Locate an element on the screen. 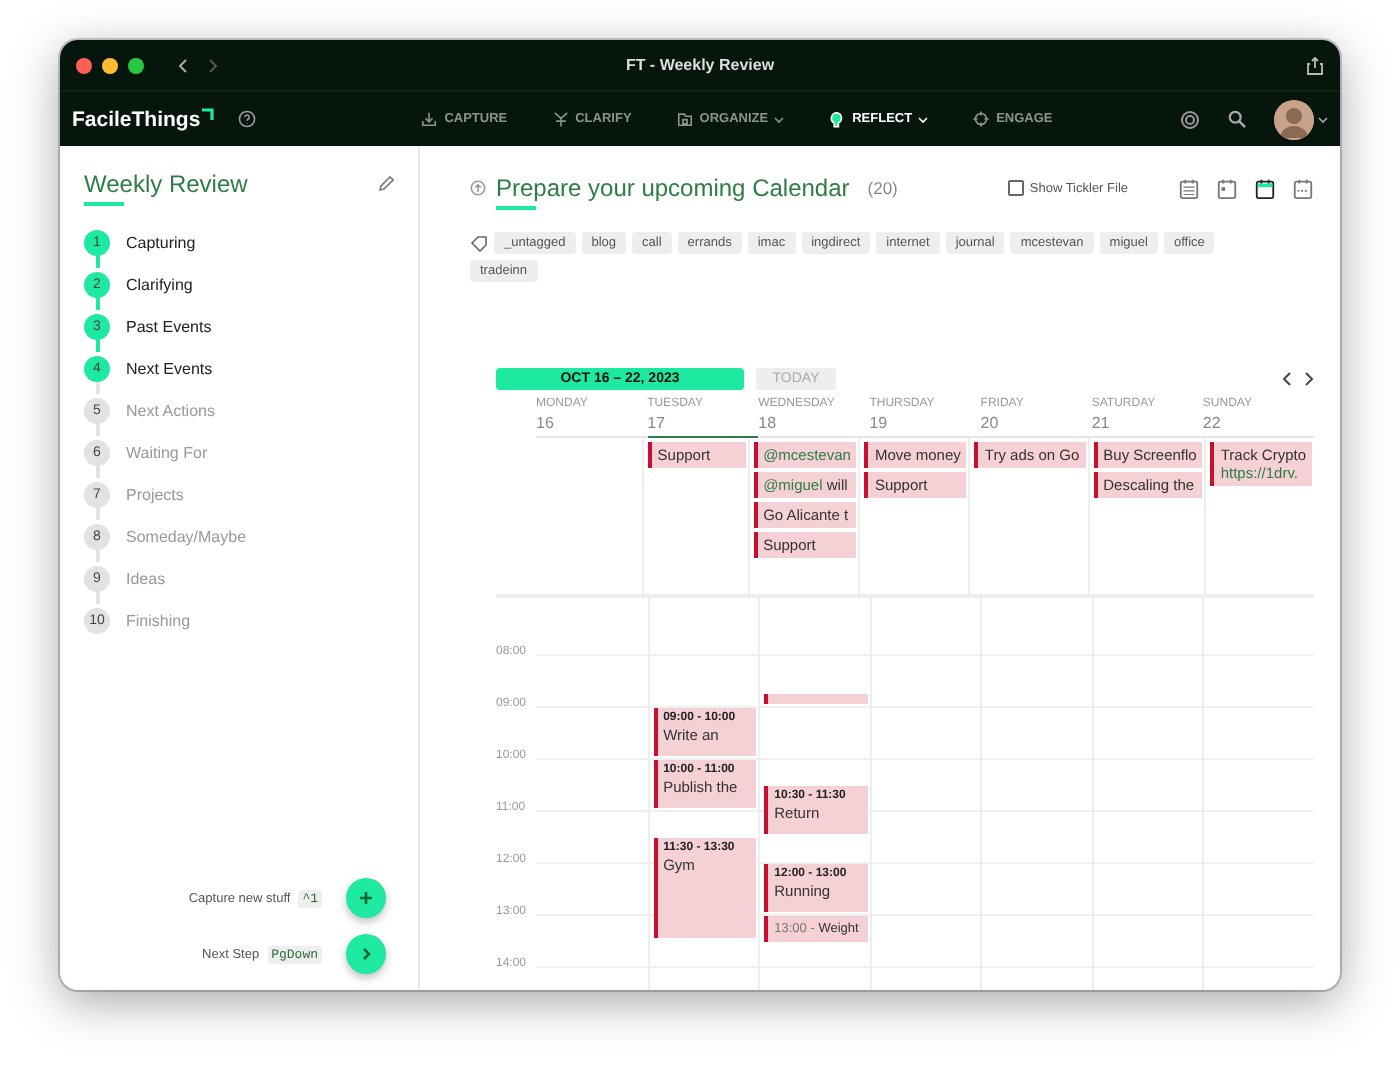 The image size is (1400, 1070). forward-icon is located at coordinates (213, 65).